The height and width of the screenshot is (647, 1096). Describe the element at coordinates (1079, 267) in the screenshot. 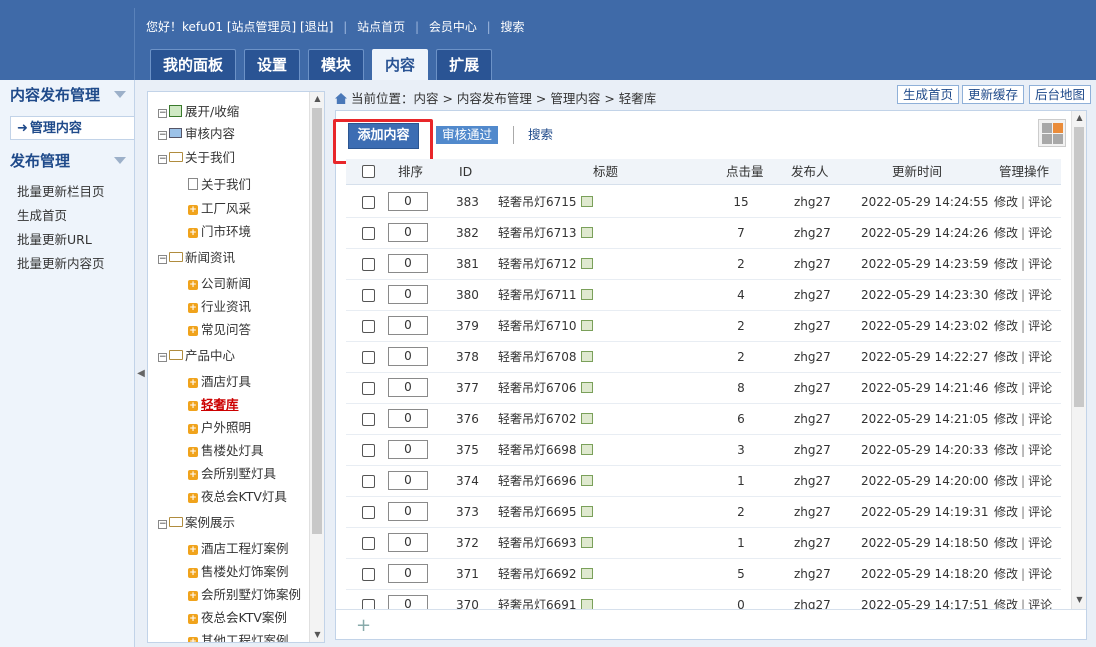

I see `scroll-thumb` at that location.